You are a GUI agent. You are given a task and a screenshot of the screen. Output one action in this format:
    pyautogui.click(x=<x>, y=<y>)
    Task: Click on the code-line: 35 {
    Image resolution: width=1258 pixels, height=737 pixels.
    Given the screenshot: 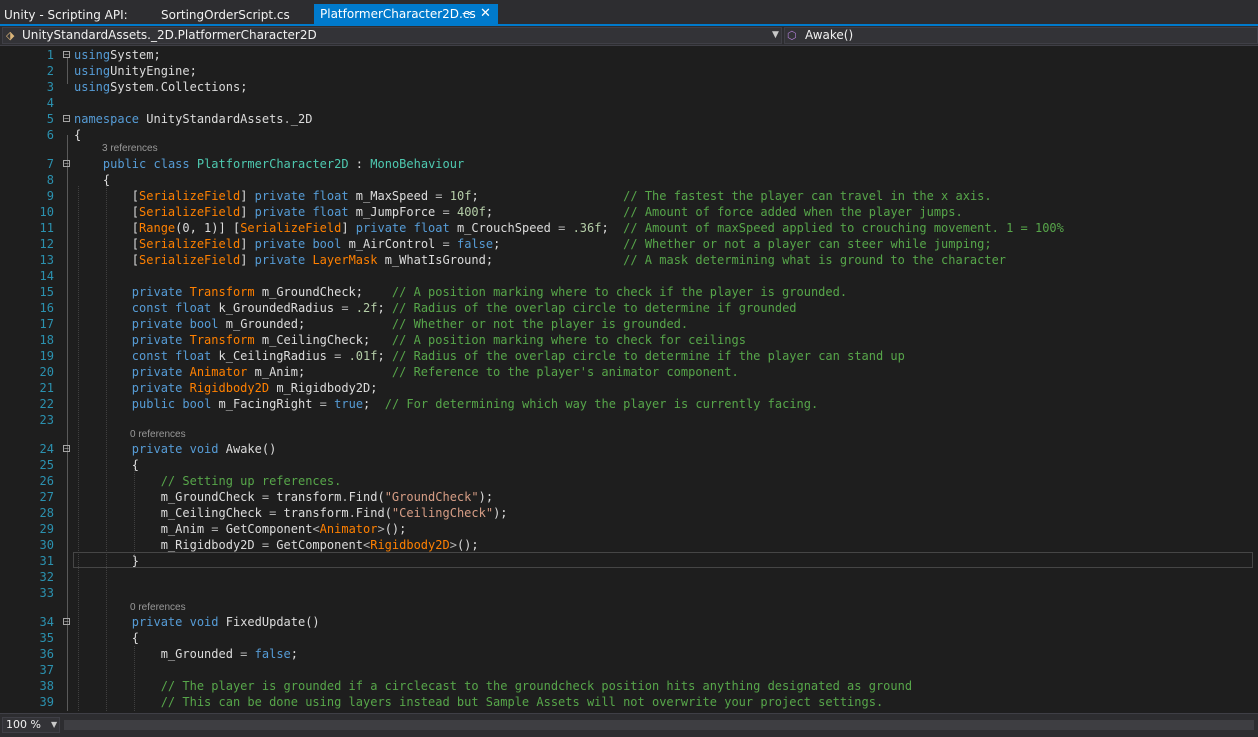 What is the action you would take?
    pyautogui.click(x=629, y=638)
    